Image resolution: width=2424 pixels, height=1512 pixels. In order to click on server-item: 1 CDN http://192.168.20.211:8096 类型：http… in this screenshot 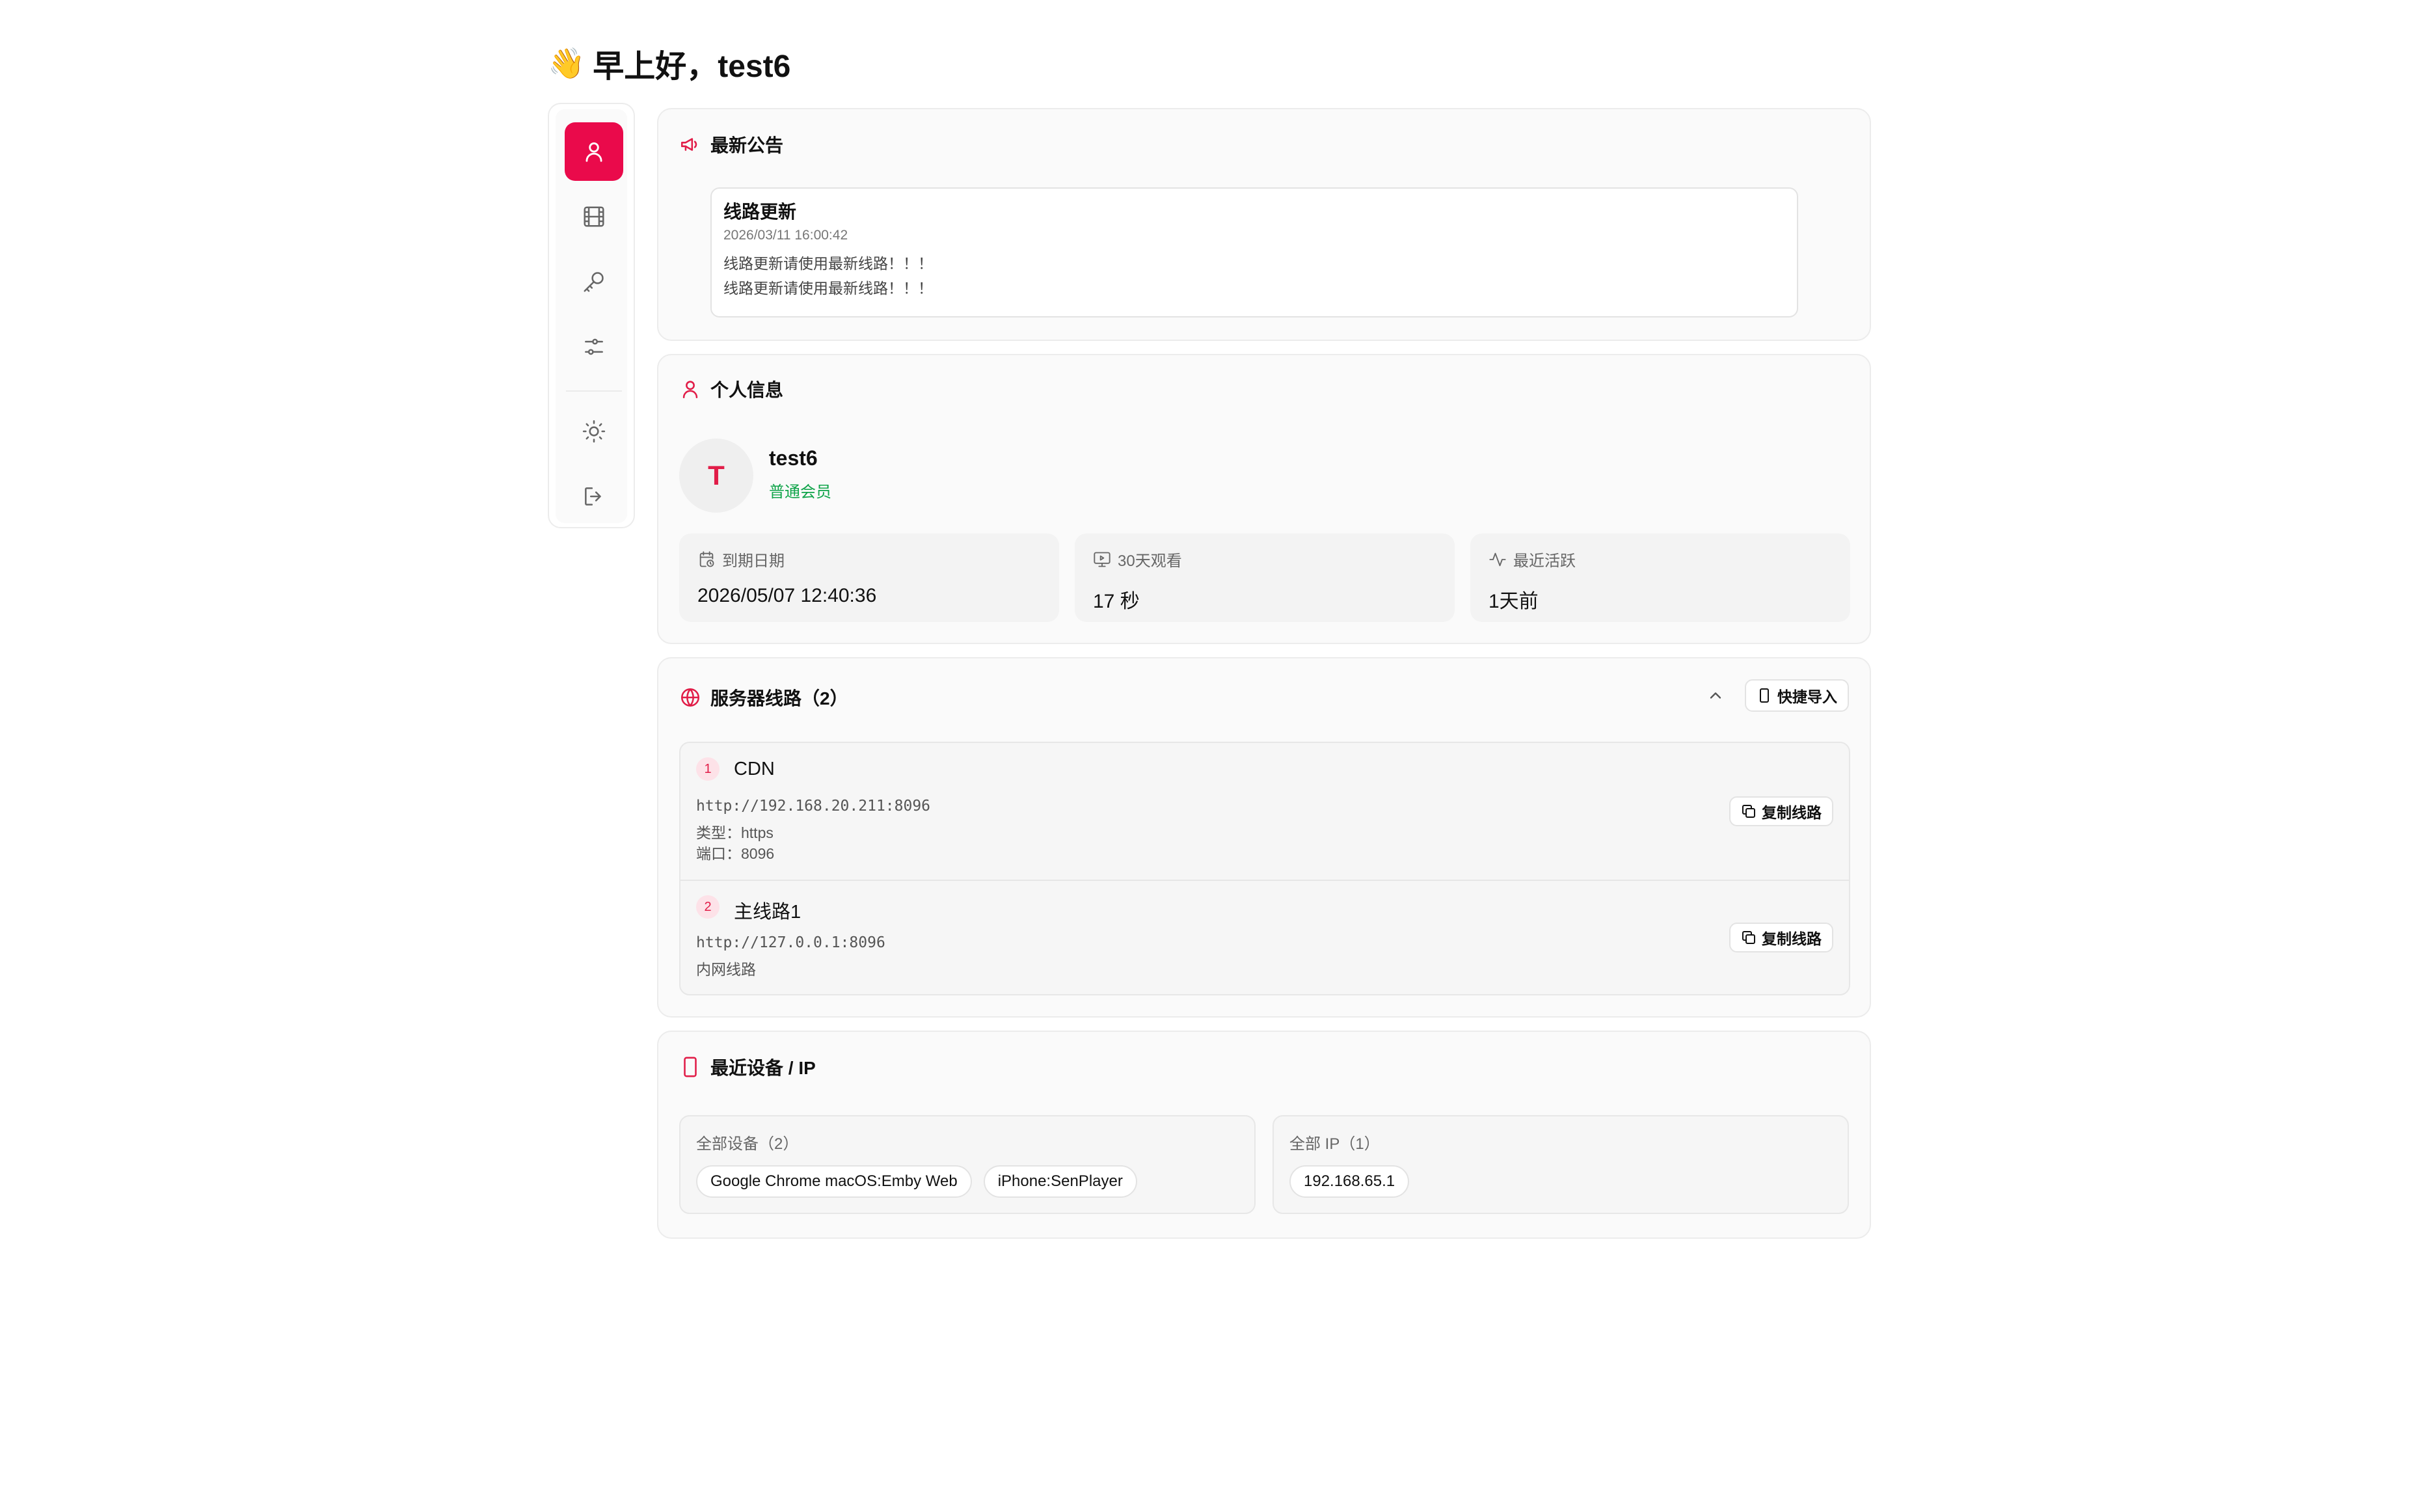, I will do `click(1264, 811)`.